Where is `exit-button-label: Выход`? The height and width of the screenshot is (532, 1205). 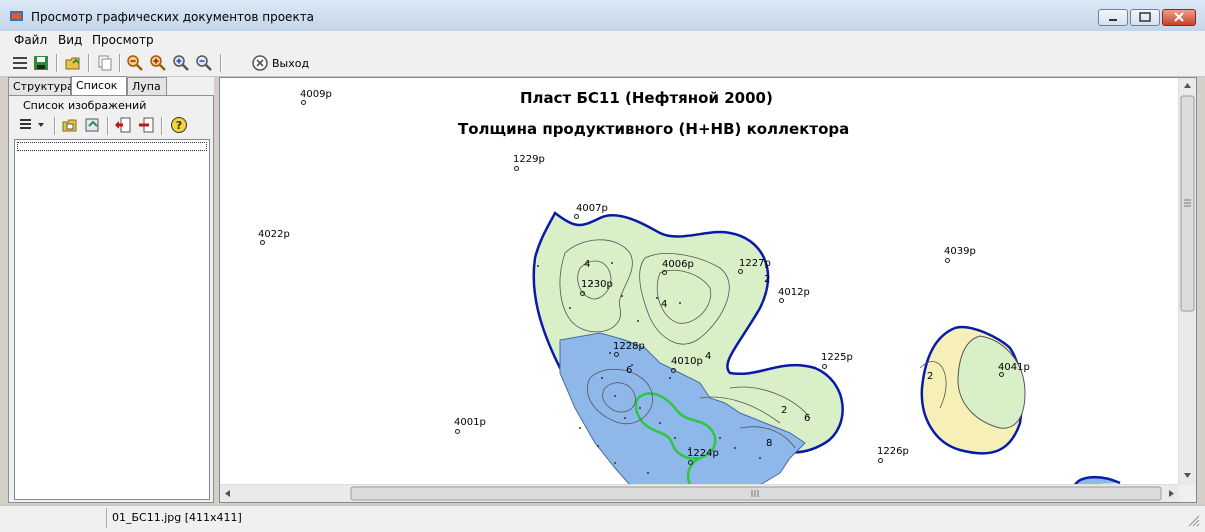
exit-button-label: Выход is located at coordinates (290, 63).